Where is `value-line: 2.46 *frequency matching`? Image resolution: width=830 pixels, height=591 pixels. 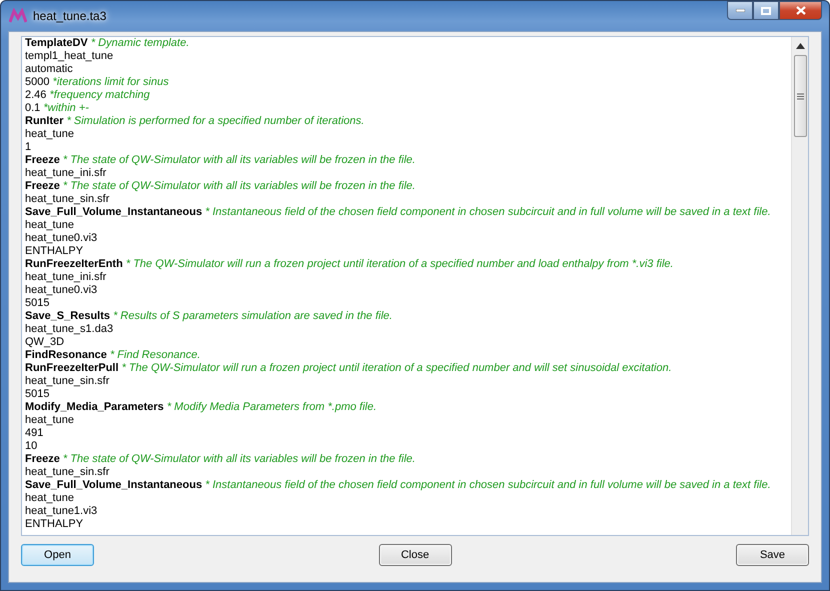
value-line: 2.46 *frequency matching is located at coordinates (88, 95).